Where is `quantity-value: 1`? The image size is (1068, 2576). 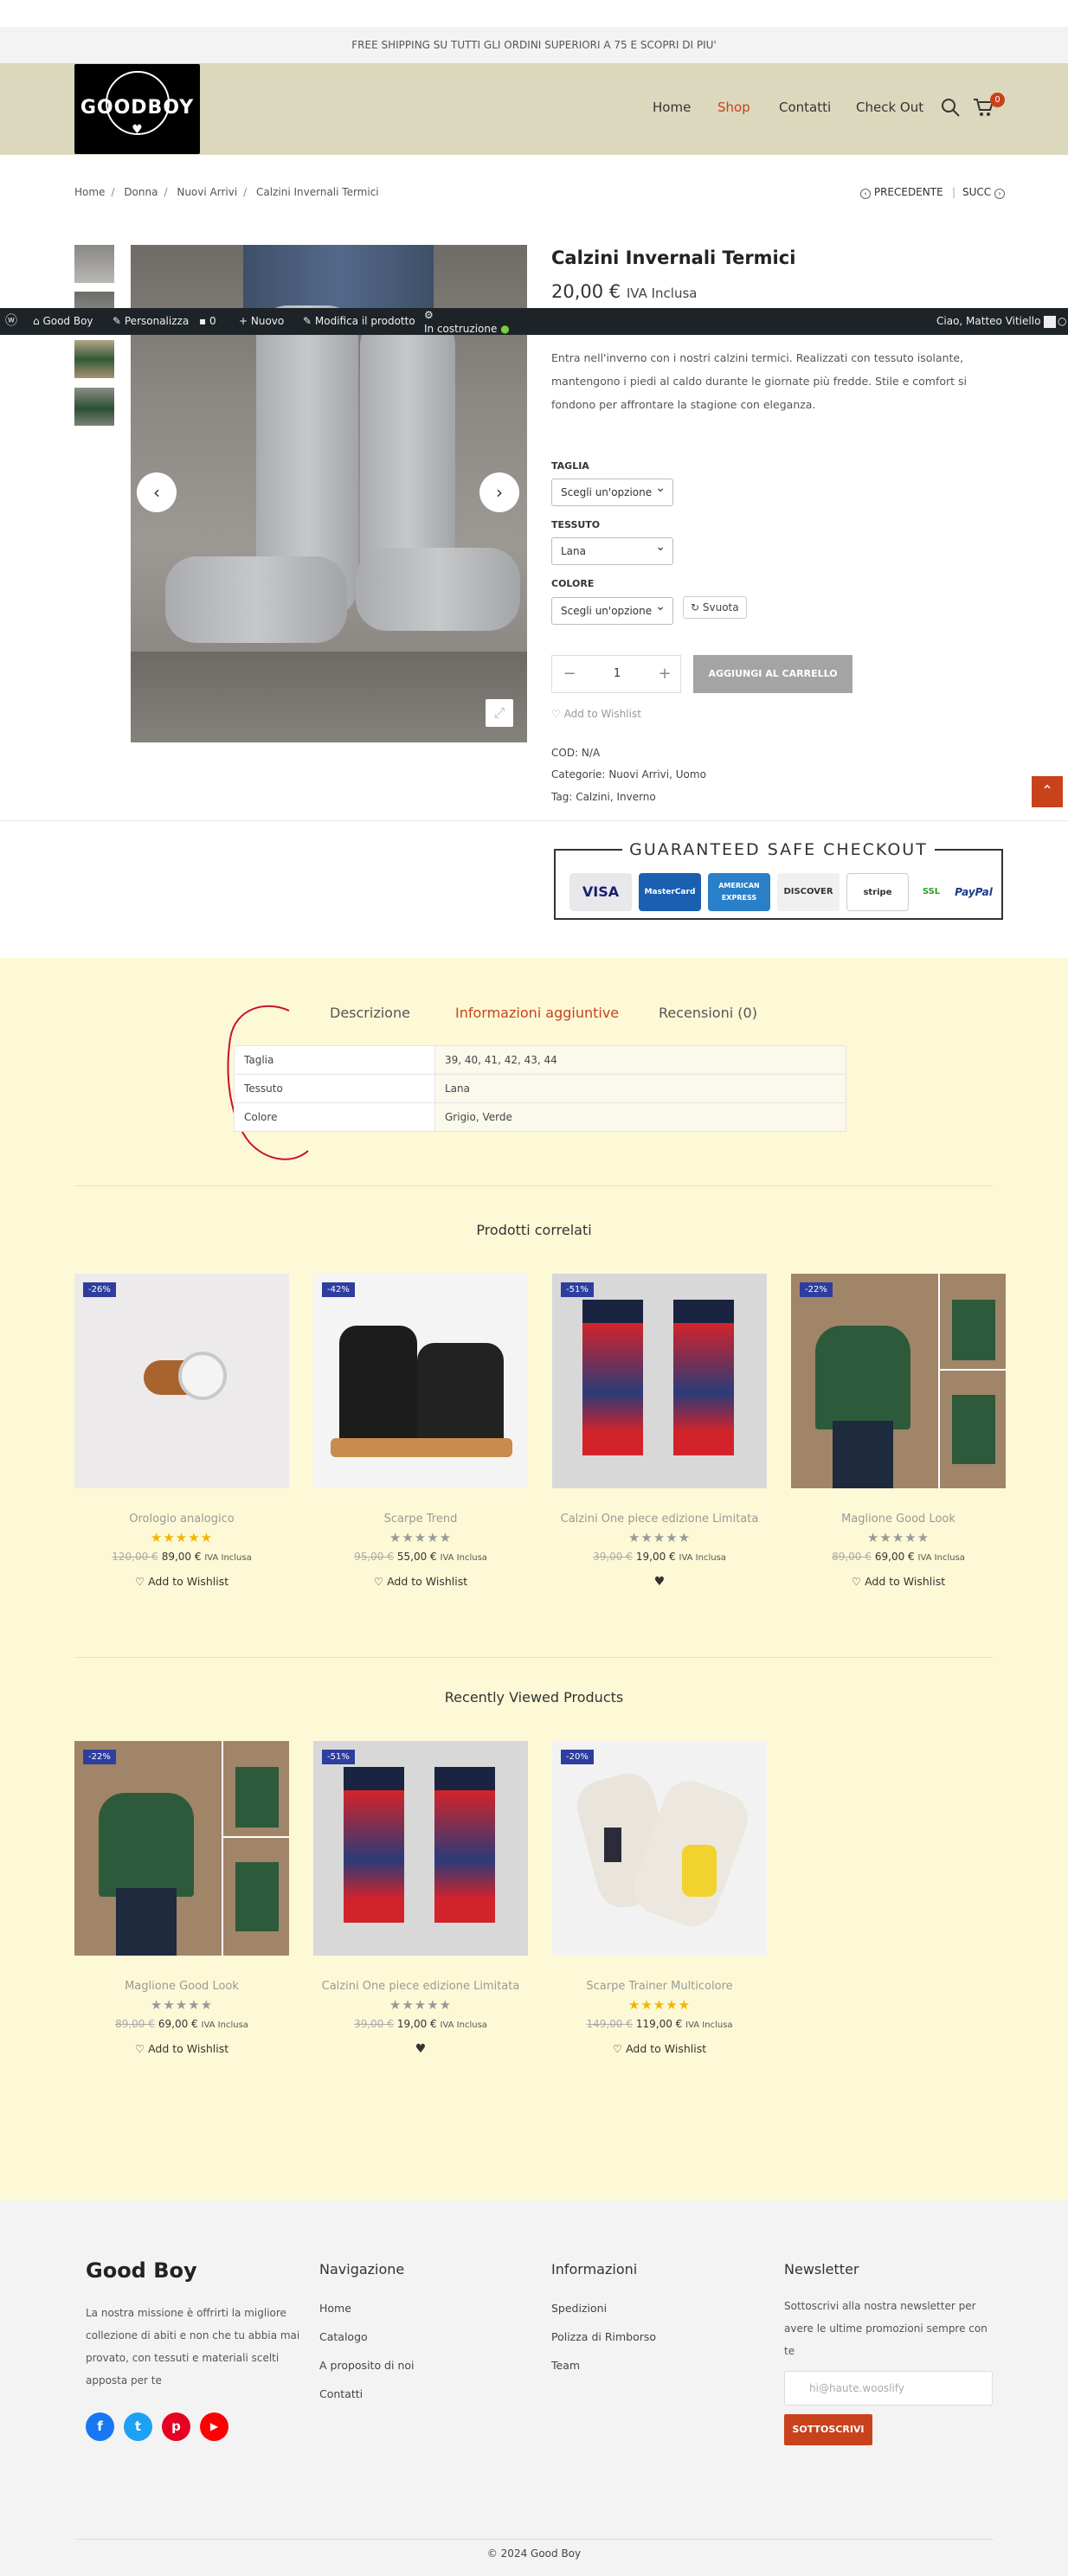
quantity-value: 1 is located at coordinates (617, 674).